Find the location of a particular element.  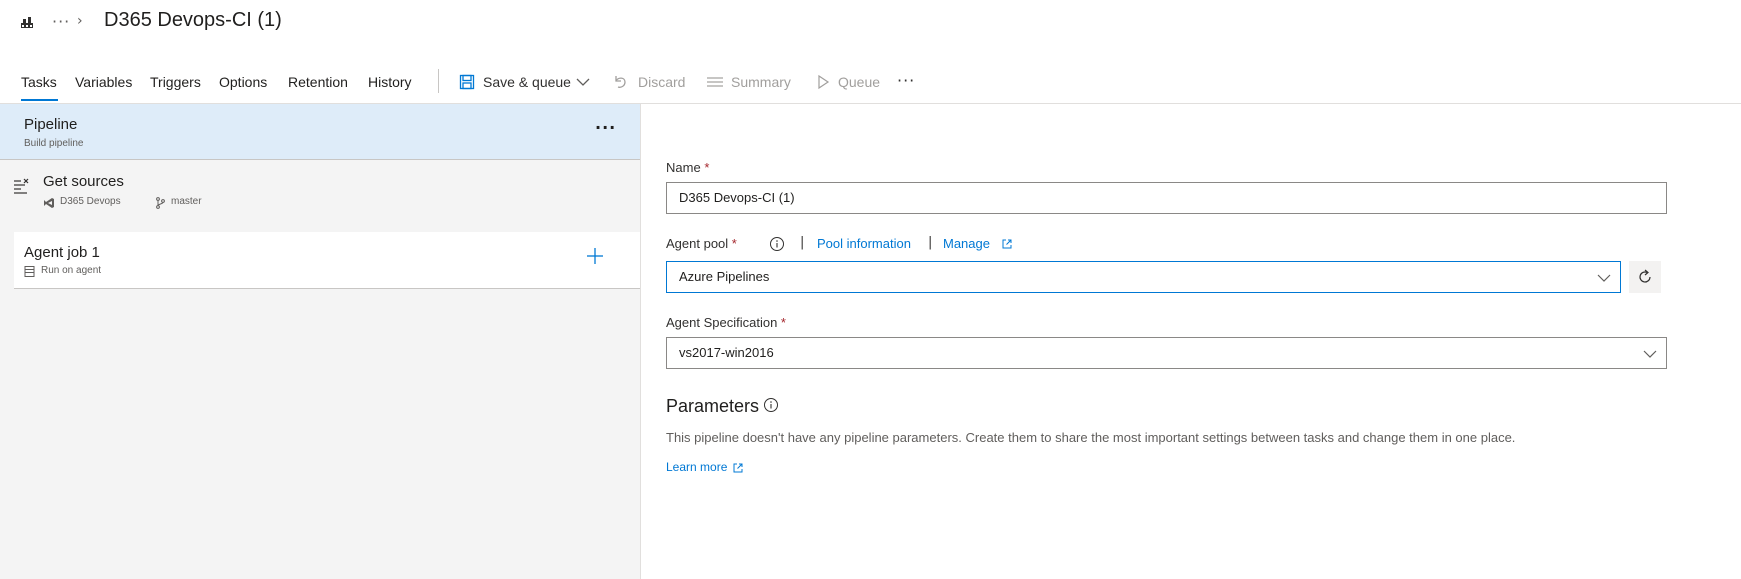

agent-pool-info-icon is located at coordinates (777, 244).